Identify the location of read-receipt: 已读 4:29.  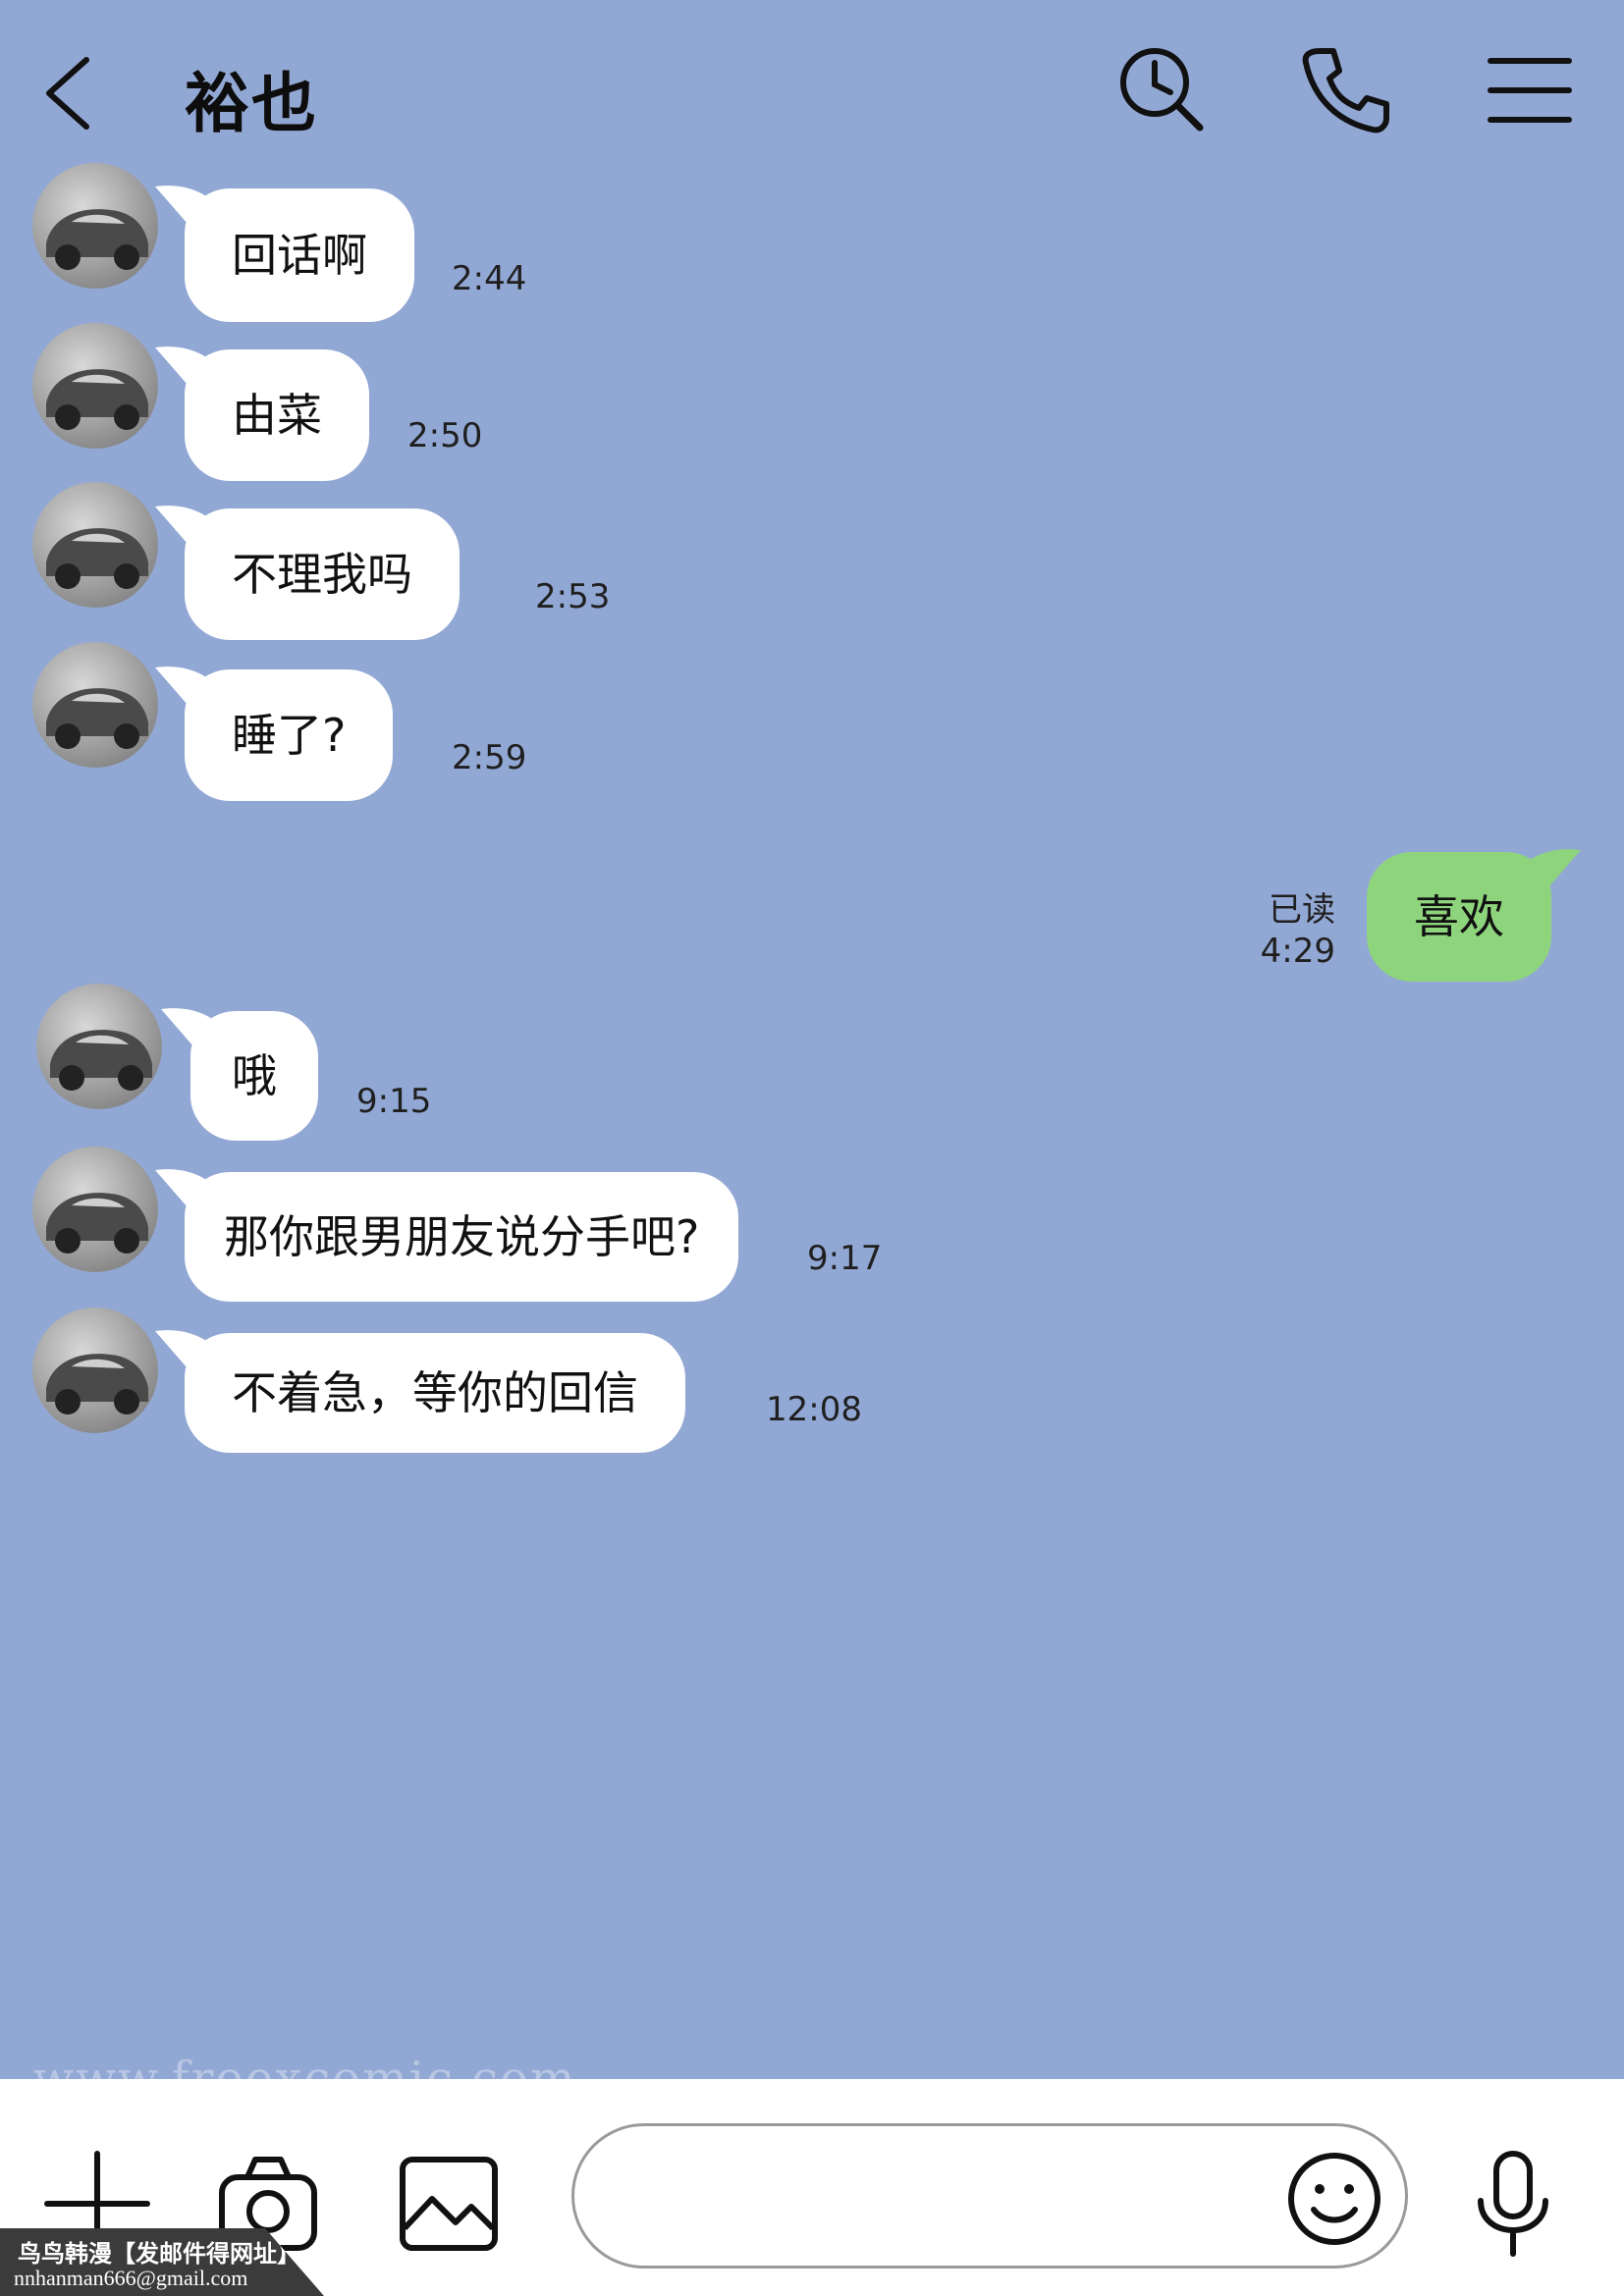
(1281, 930).